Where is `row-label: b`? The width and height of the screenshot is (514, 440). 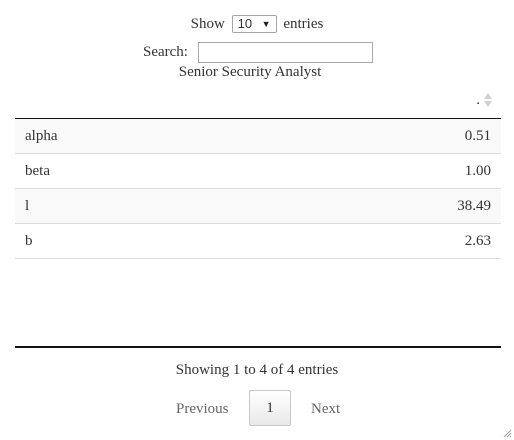 row-label: b is located at coordinates (29, 241).